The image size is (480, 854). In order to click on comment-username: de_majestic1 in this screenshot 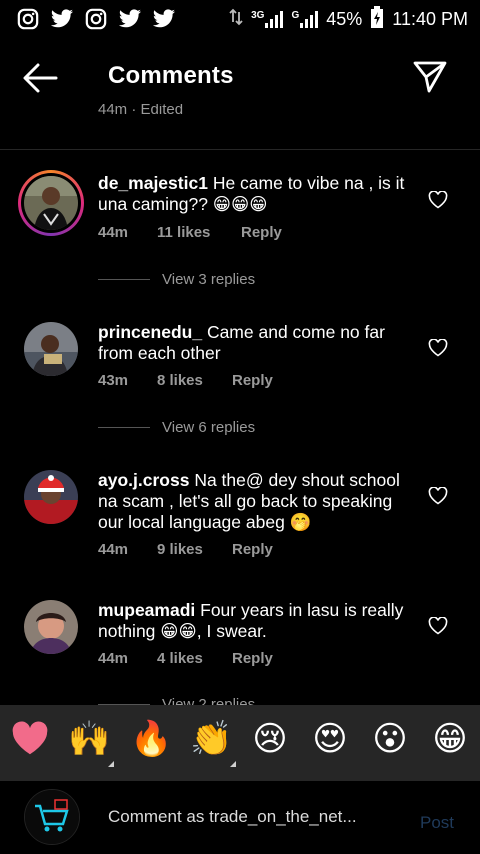, I will do `click(153, 183)`.